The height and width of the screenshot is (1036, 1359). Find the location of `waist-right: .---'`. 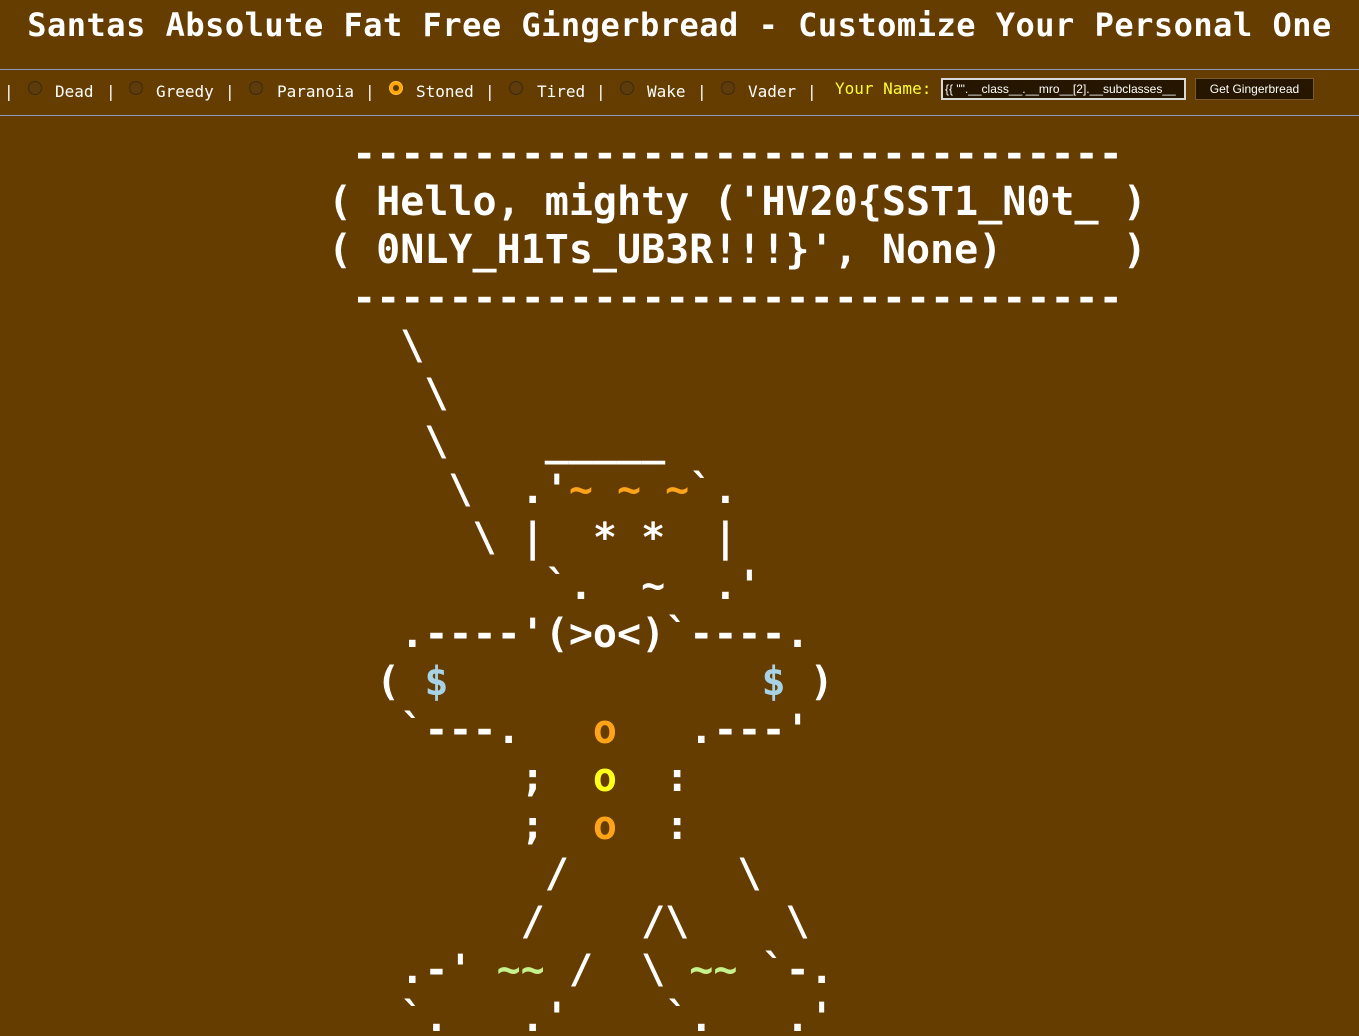

waist-right: .---' is located at coordinates (713, 730).